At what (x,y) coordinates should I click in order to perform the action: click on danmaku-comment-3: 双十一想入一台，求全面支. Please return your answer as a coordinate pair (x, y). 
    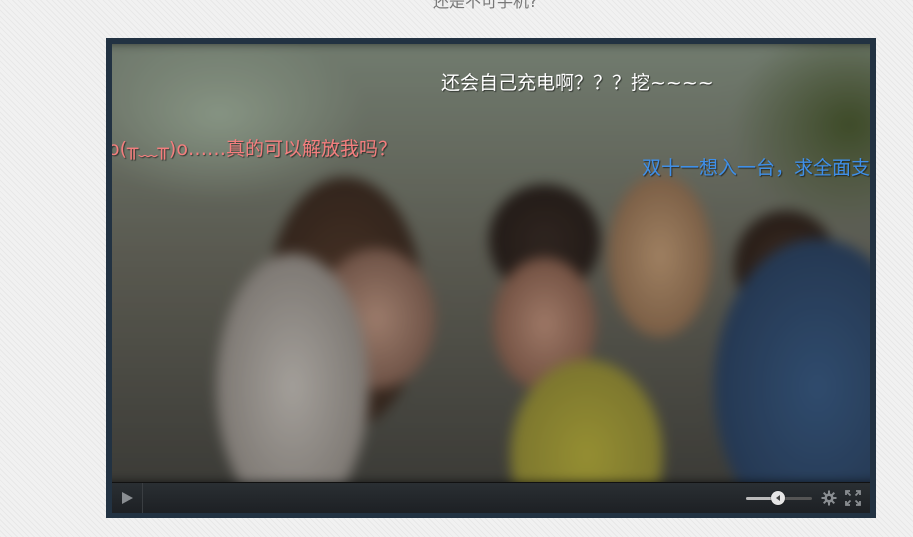
    Looking at the image, I should click on (756, 168).